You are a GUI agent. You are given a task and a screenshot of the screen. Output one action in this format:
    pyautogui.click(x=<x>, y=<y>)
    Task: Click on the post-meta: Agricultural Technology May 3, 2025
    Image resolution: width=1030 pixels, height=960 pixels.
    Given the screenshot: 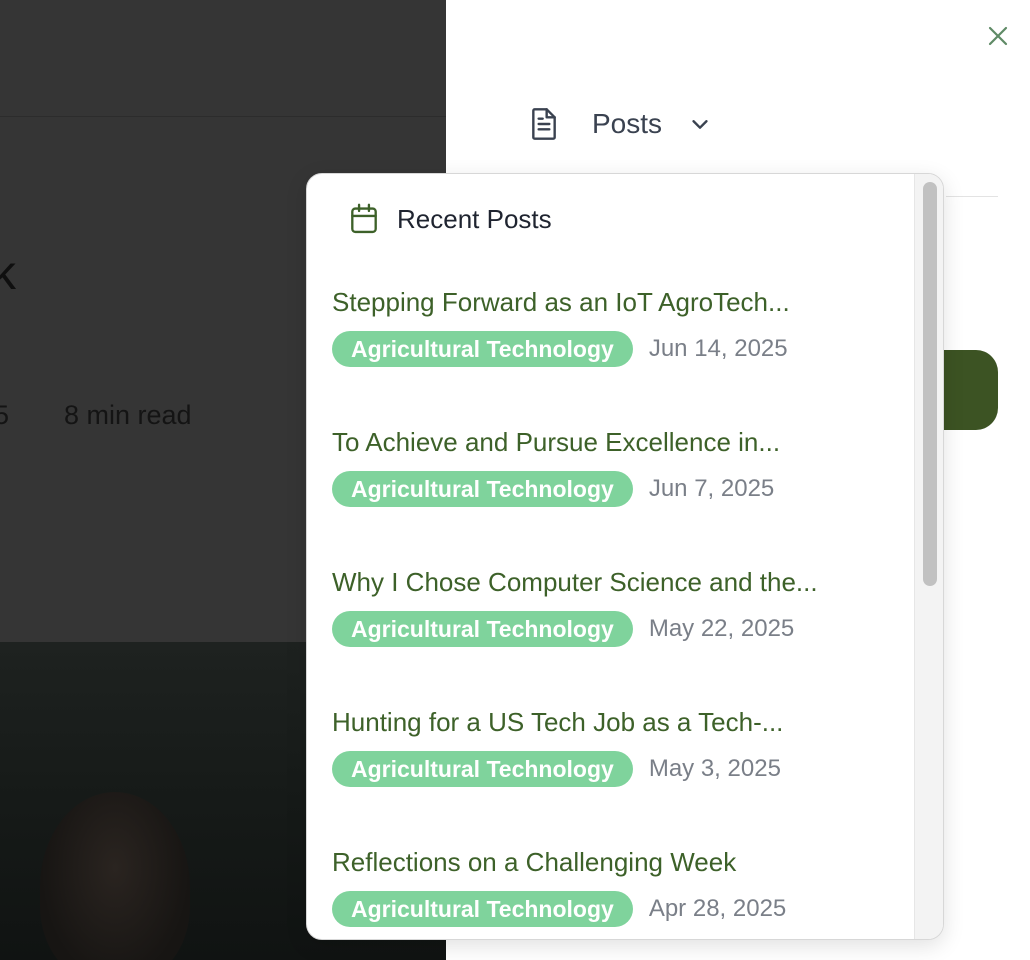 What is the action you would take?
    pyautogui.click(x=612, y=769)
    